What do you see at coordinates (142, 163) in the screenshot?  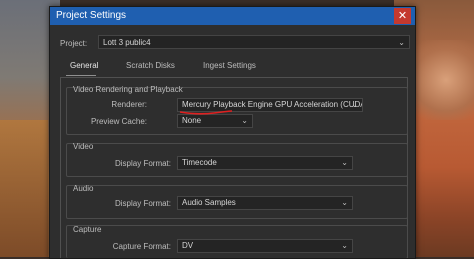 I see `video-display-format-label: Display Format:` at bounding box center [142, 163].